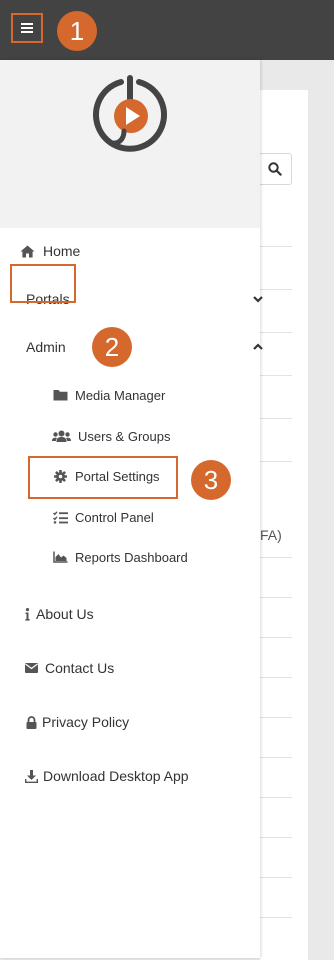 This screenshot has height=960, width=334. What do you see at coordinates (31, 722) in the screenshot?
I see `lock-icon` at bounding box center [31, 722].